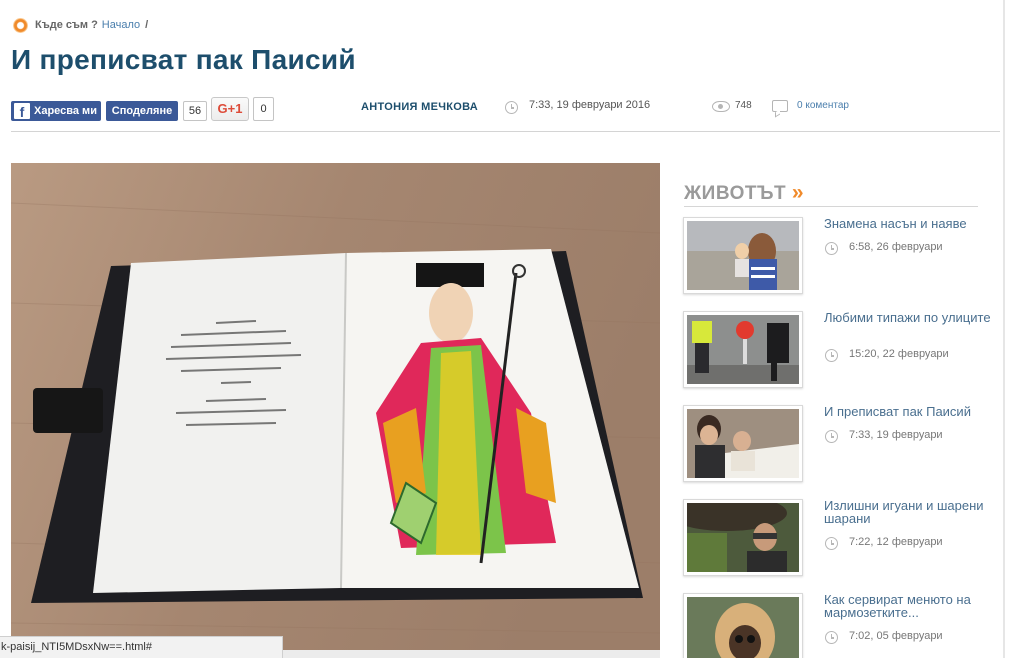 This screenshot has width=1012, height=658. What do you see at coordinates (831, 206) in the screenshot?
I see `section-divider` at bounding box center [831, 206].